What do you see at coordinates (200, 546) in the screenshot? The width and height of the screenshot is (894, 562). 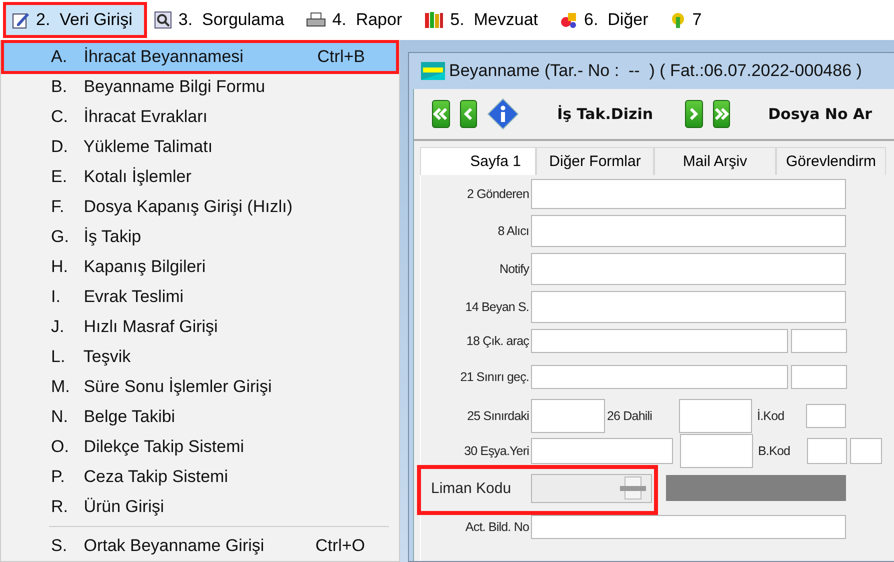 I see `menu-item: S. Ortak Beyanname Girişi Ctrl+O` at bounding box center [200, 546].